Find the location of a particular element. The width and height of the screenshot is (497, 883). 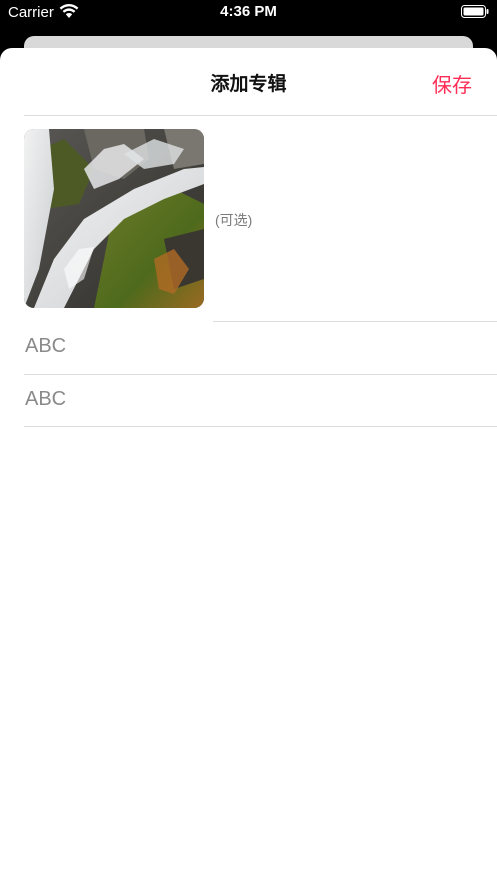

status-time: 4:36 PM is located at coordinates (248, 11).